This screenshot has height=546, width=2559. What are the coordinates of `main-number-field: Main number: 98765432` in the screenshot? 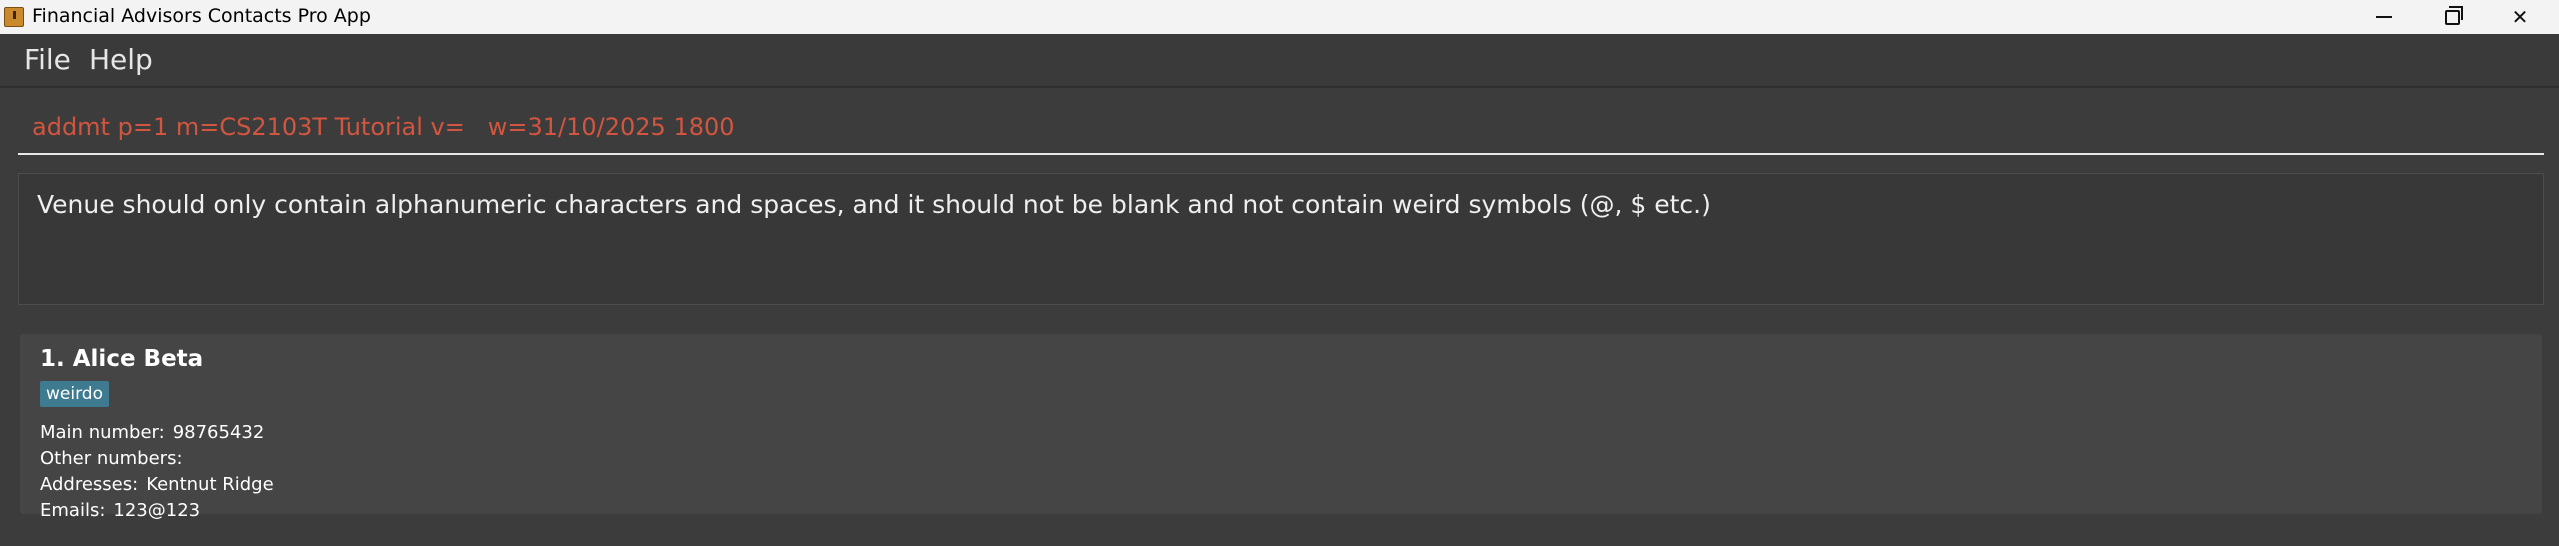 It's located at (152, 432).